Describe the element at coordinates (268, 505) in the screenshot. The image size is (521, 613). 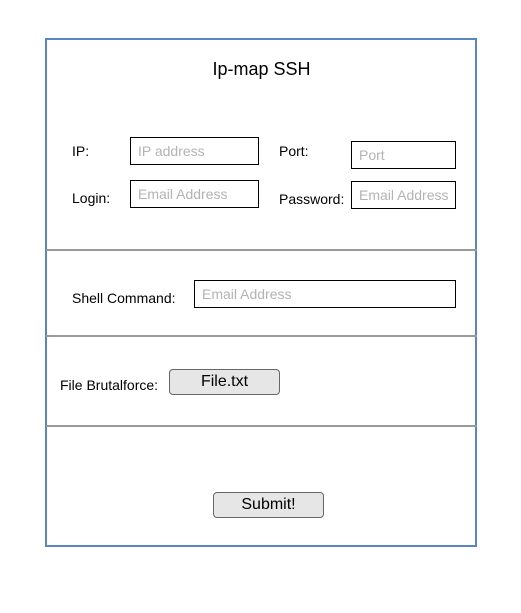
I see `submit-button: Submit!` at that location.